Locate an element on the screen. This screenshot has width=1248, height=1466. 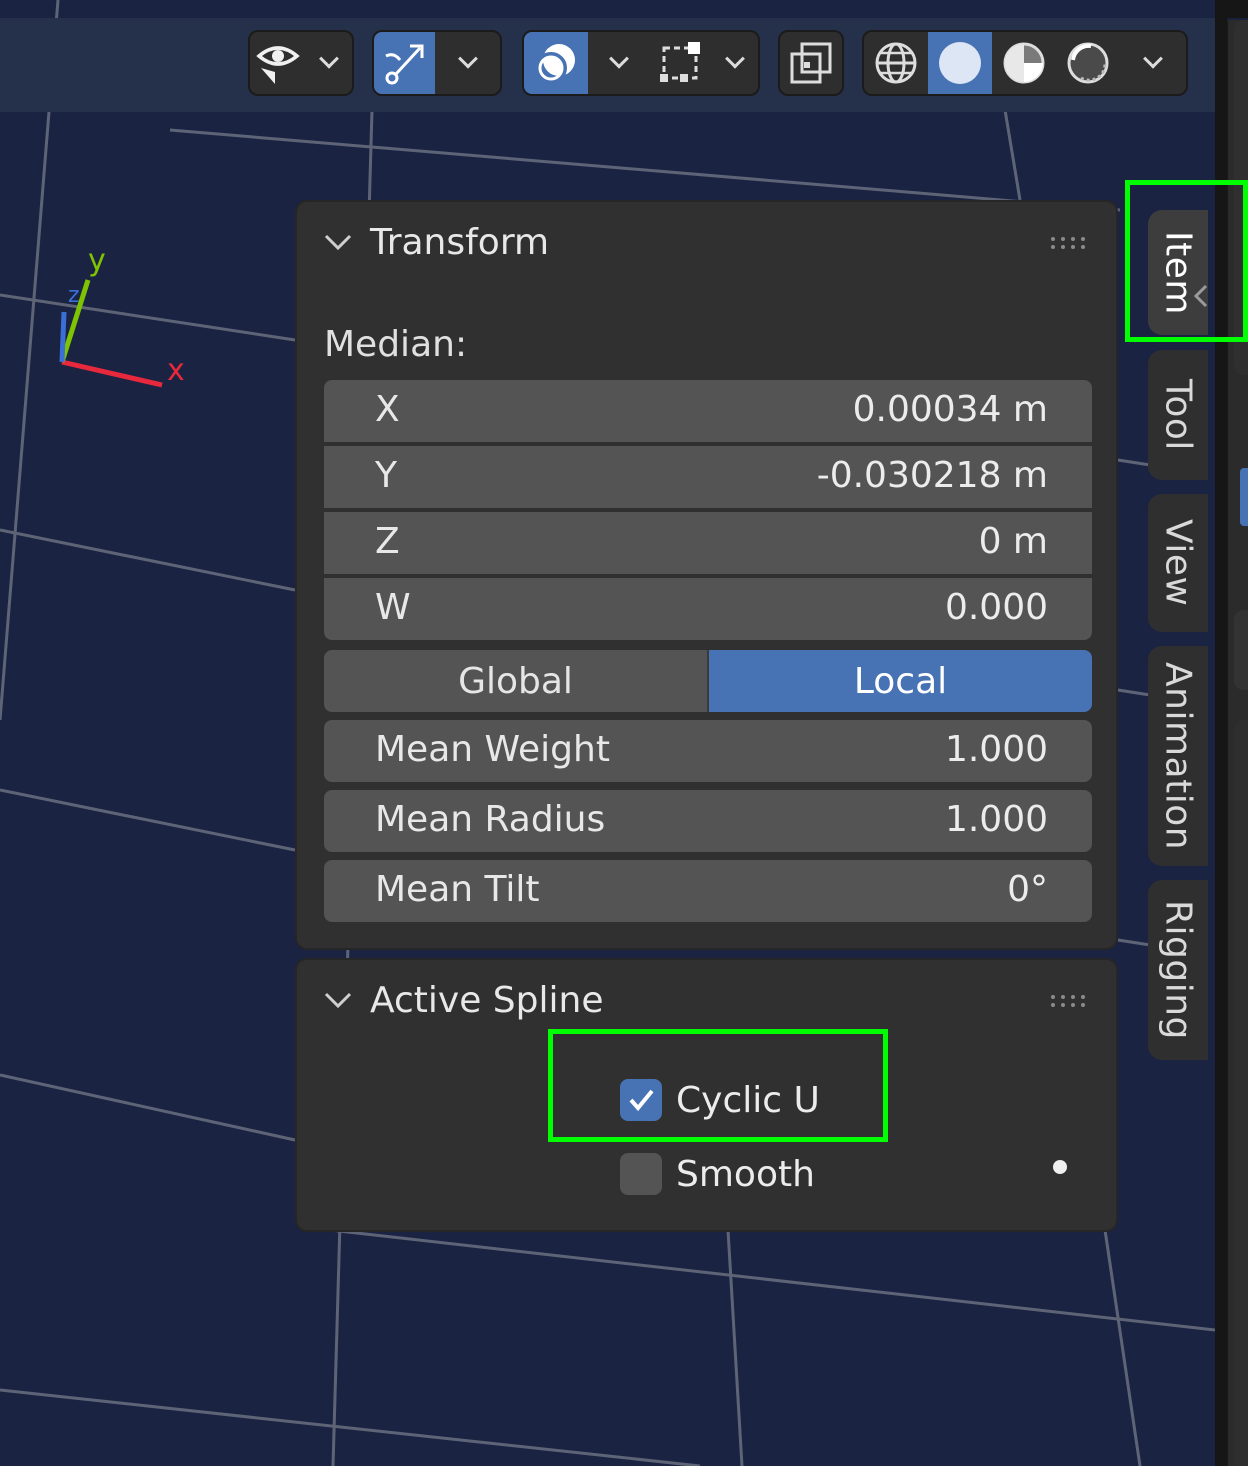
tab-view-label: View is located at coordinates (1178, 563).